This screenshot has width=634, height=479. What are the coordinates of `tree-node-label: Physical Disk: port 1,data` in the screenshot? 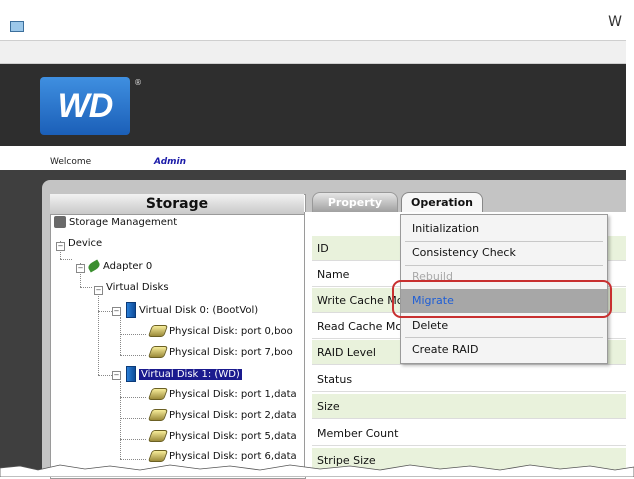 It's located at (233, 394).